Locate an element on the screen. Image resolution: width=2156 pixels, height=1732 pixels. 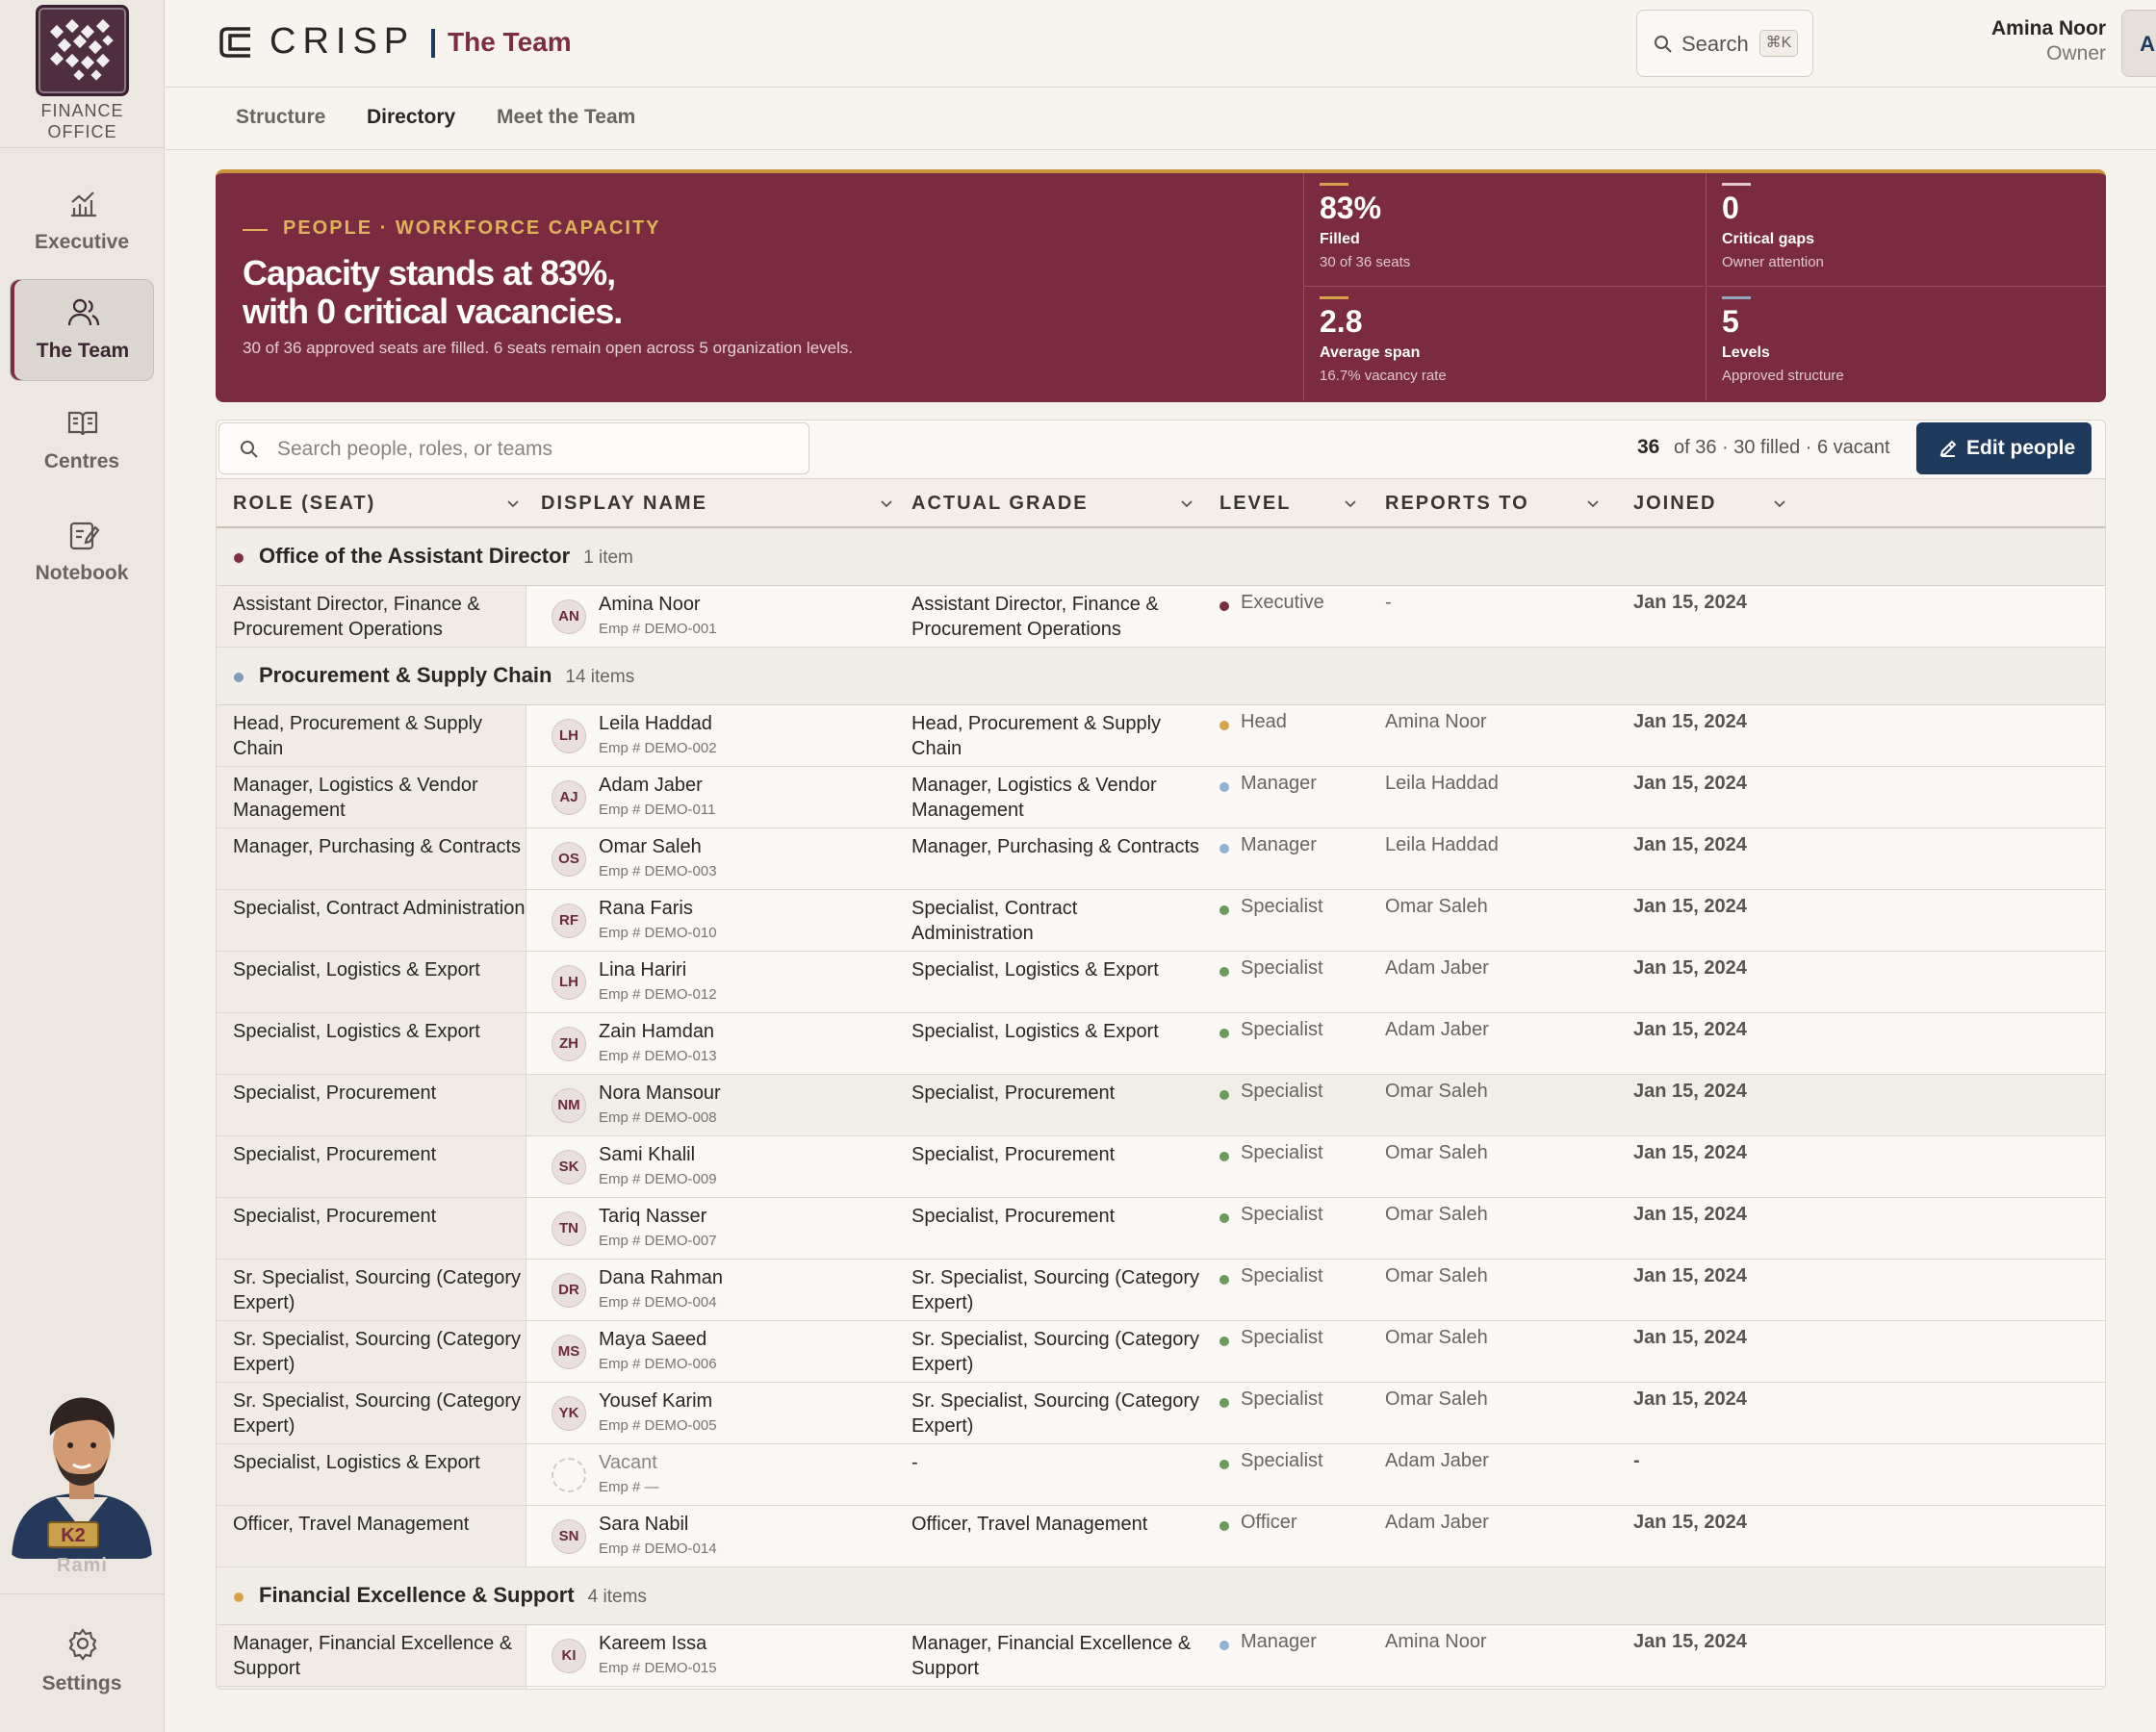
group-header: Financial Excellence & Support 4 items is located at coordinates (1161, 1596).